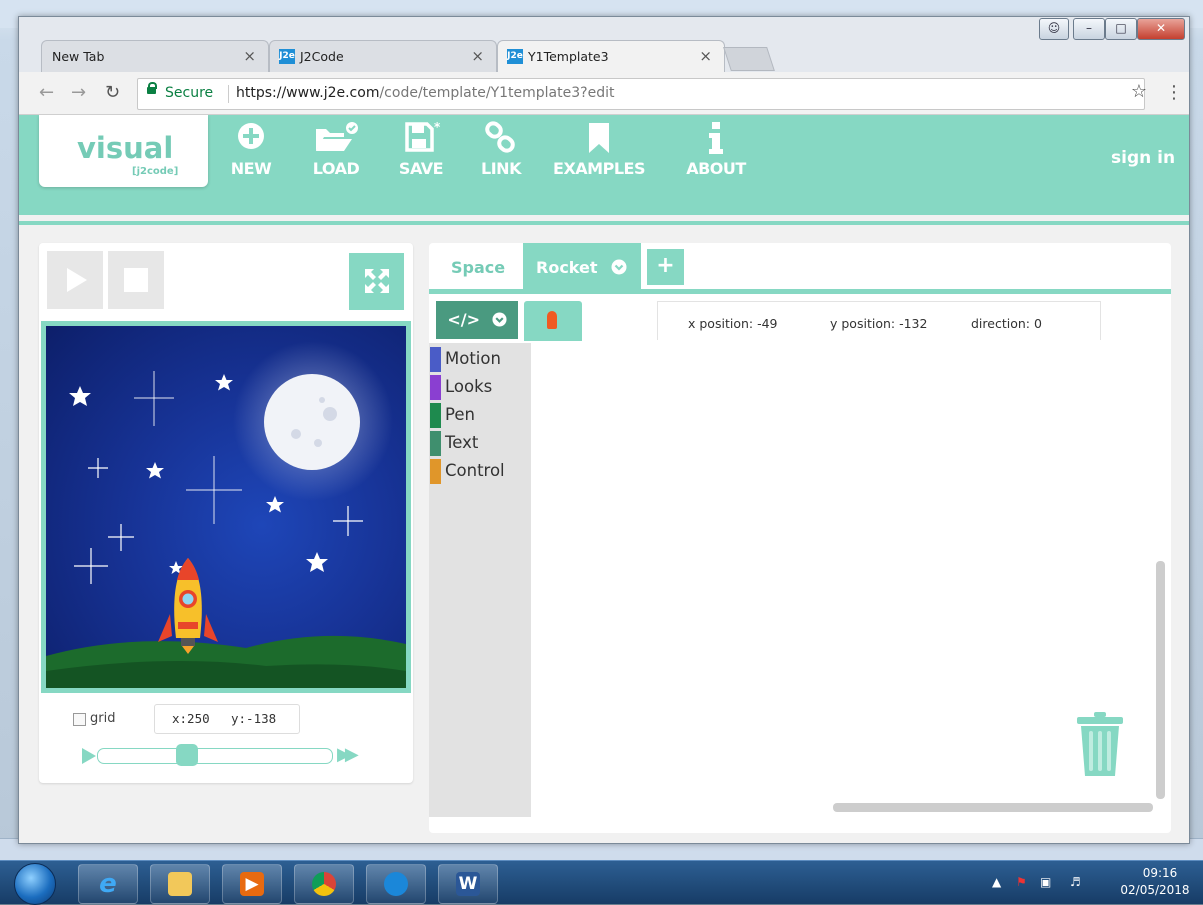 This screenshot has width=1203, height=905. I want to click on word-icon: W, so click(468, 884).